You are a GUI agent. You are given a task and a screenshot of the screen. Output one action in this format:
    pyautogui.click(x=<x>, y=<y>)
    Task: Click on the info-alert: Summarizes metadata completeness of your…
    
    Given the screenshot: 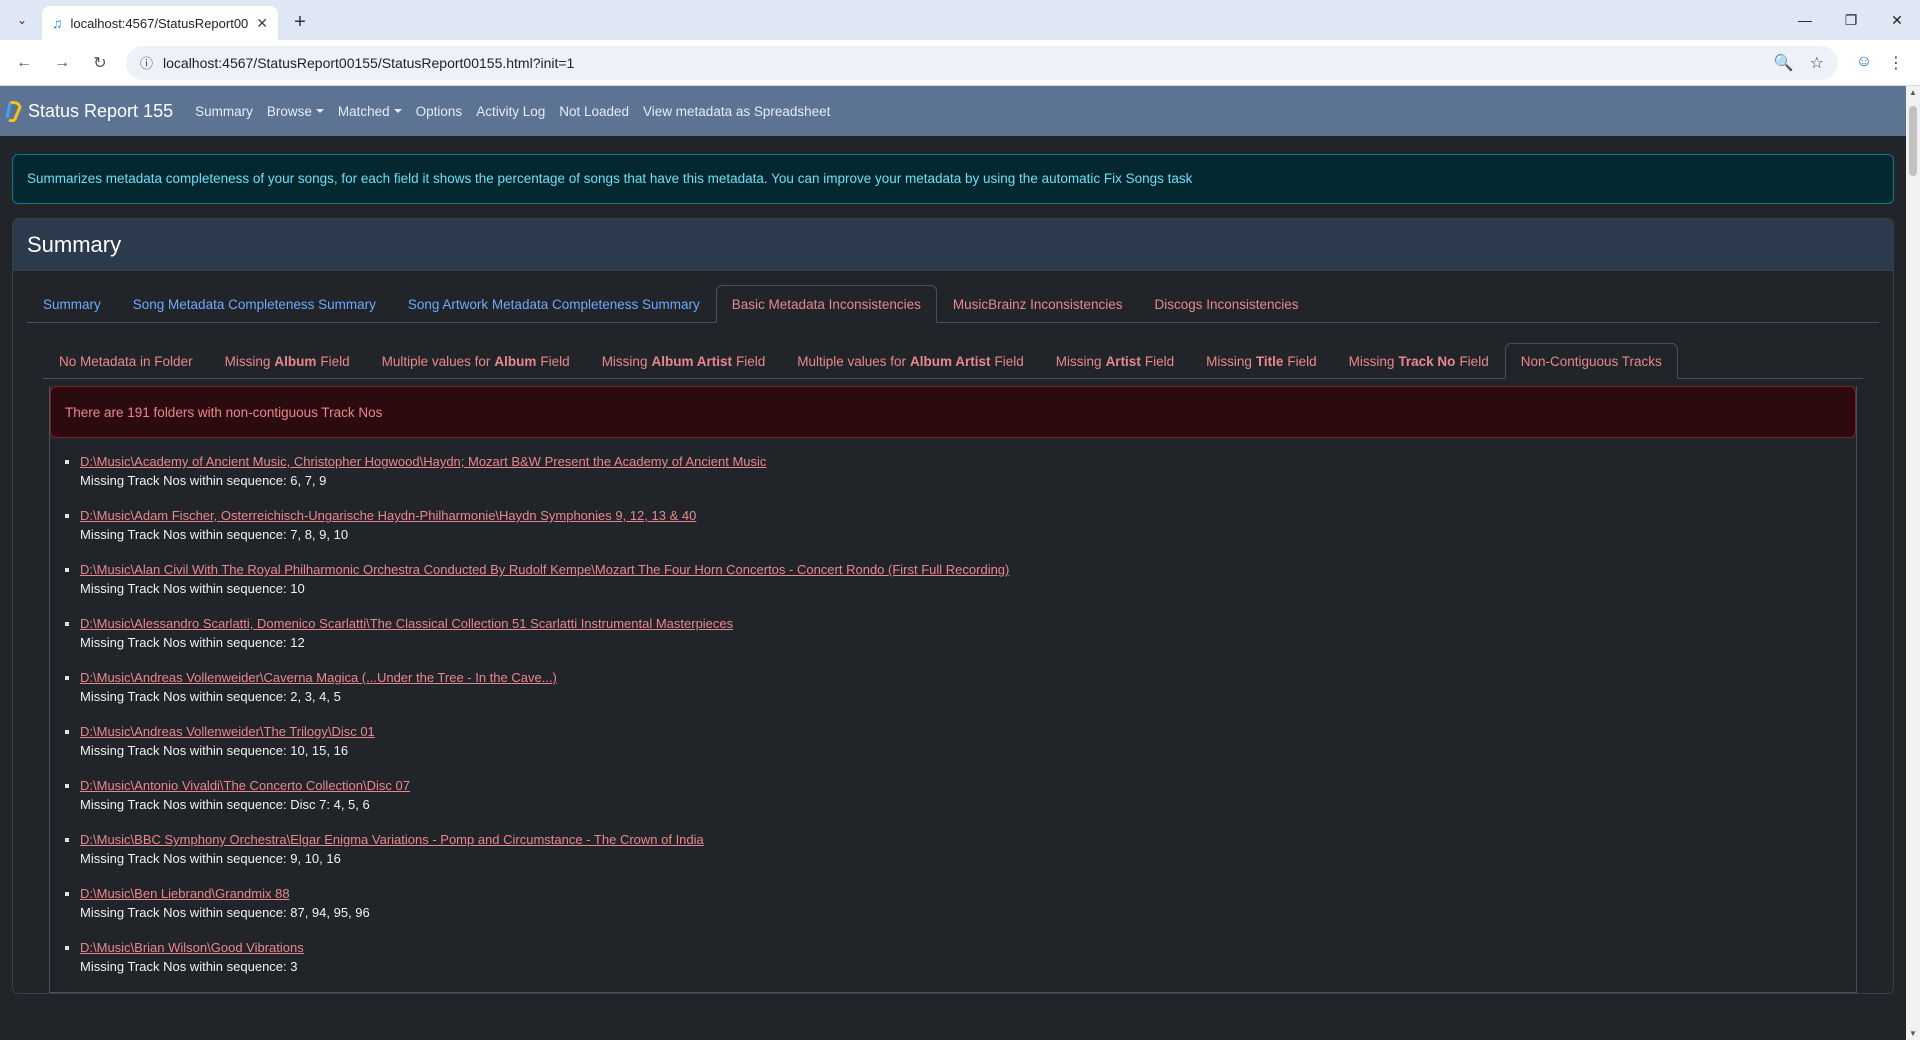 What is the action you would take?
    pyautogui.click(x=953, y=179)
    